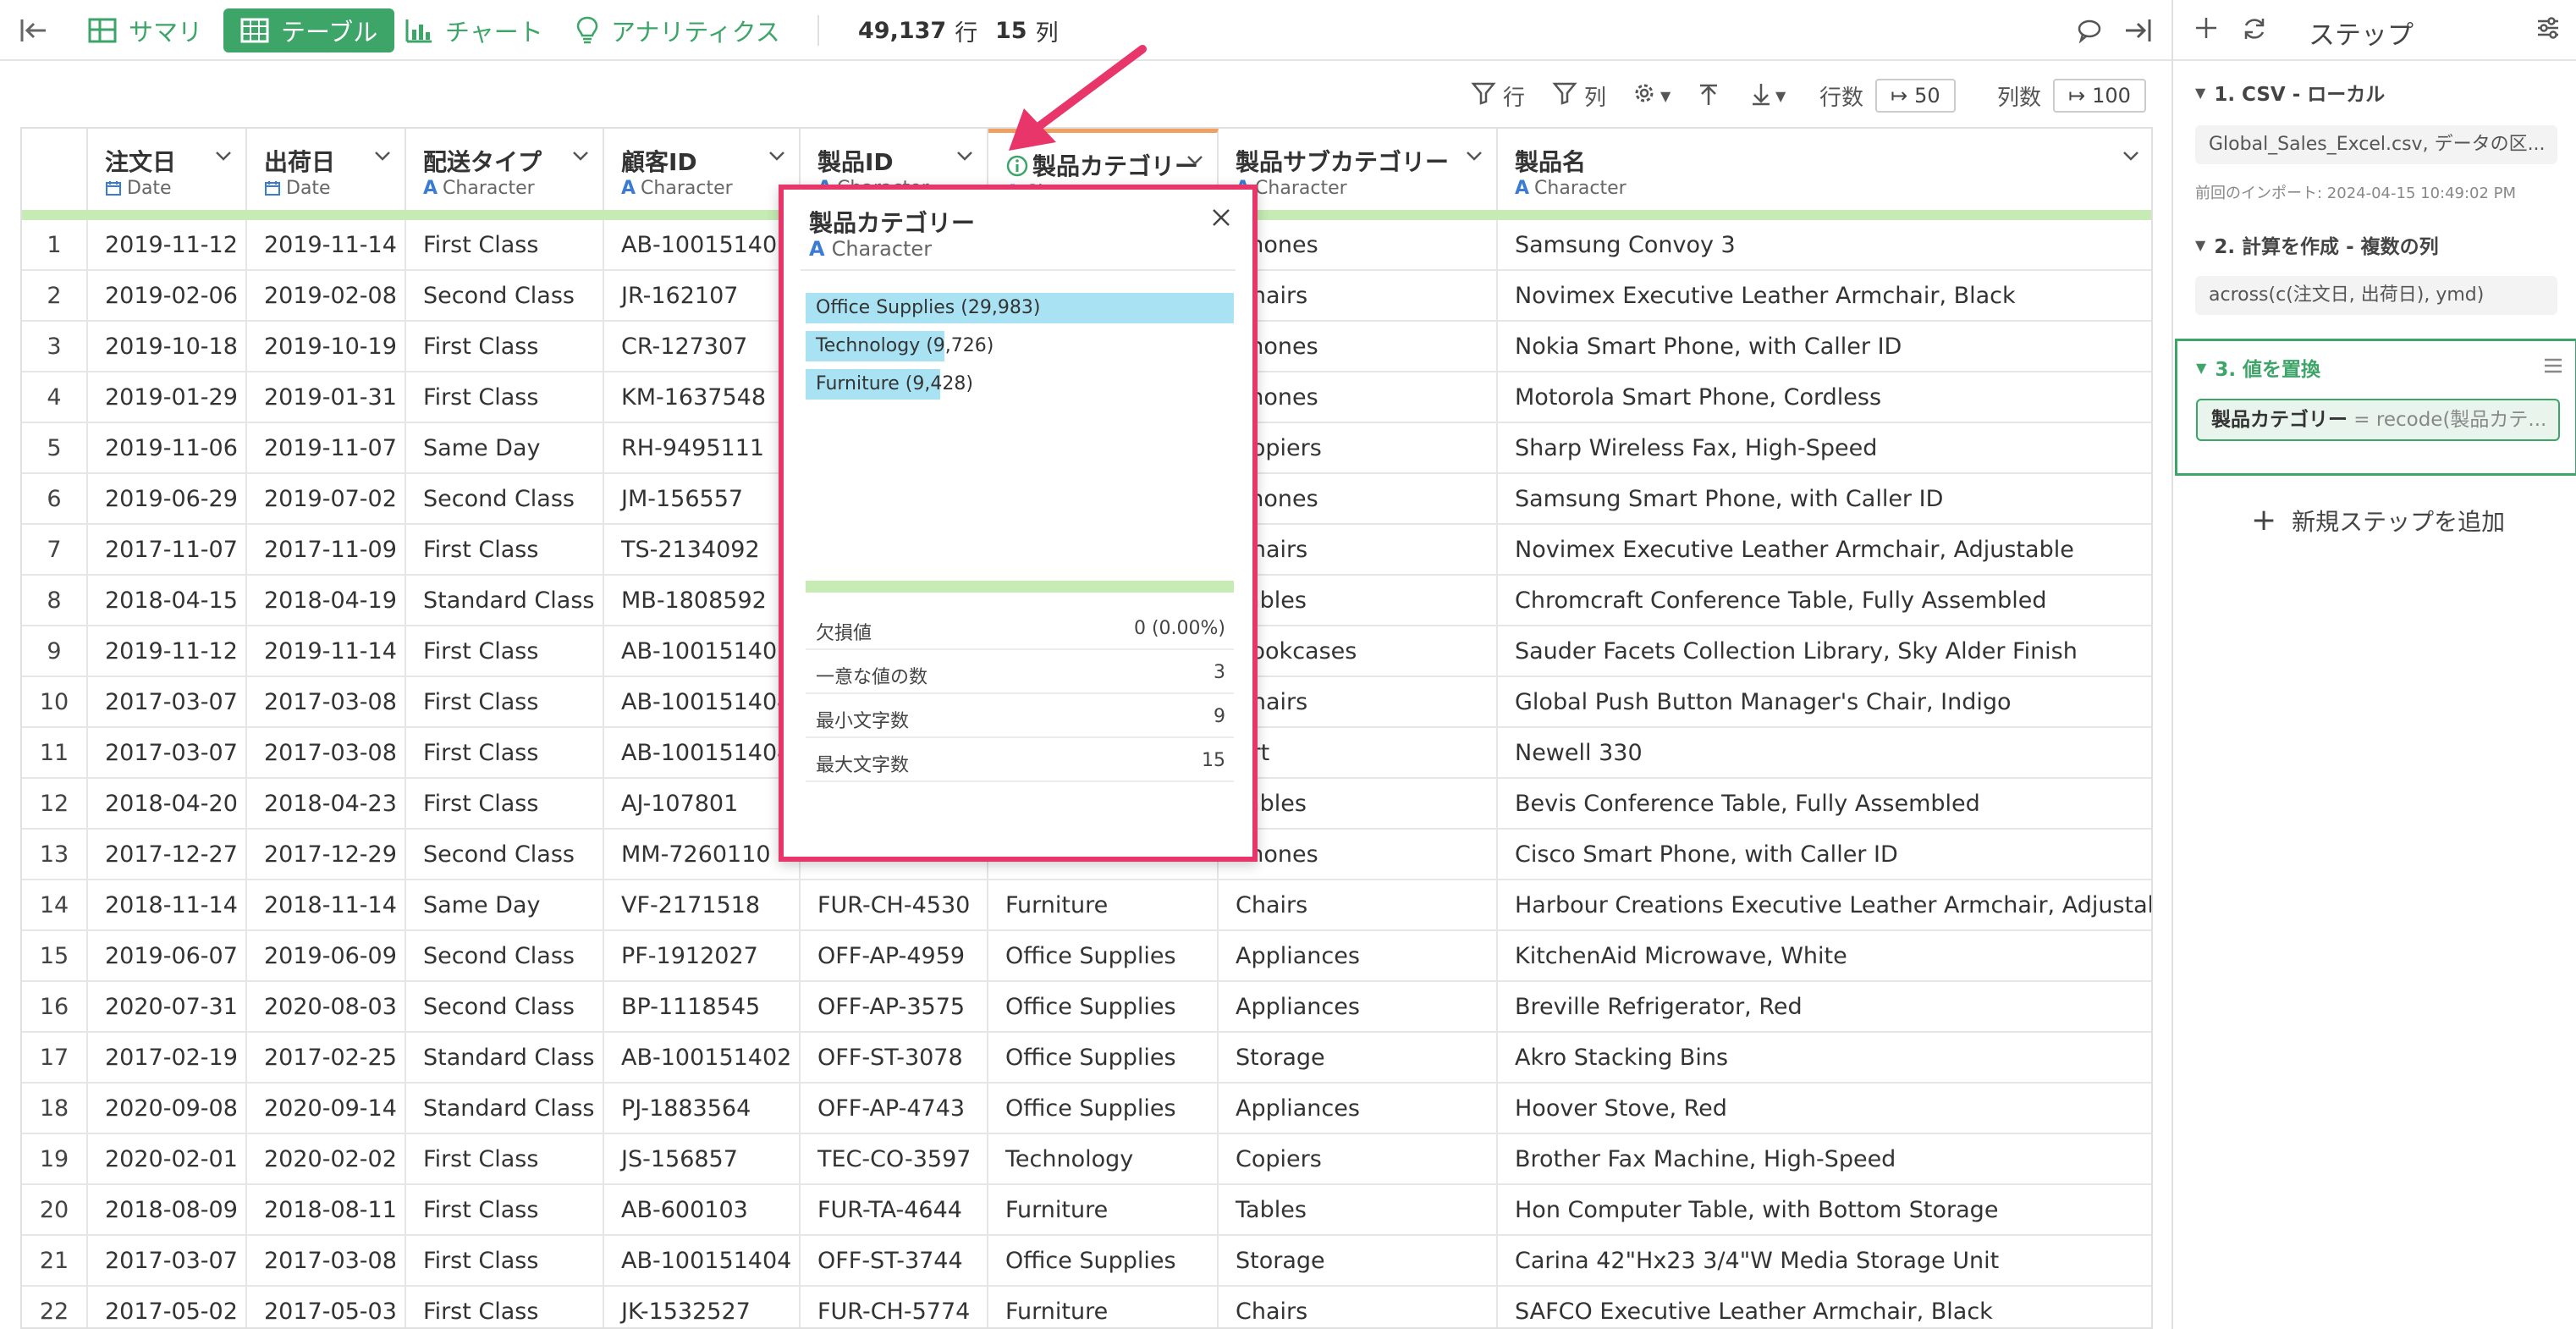 This screenshot has height=1329, width=2576. I want to click on cell-product-id: OFF-ST-3078, so click(894, 1058).